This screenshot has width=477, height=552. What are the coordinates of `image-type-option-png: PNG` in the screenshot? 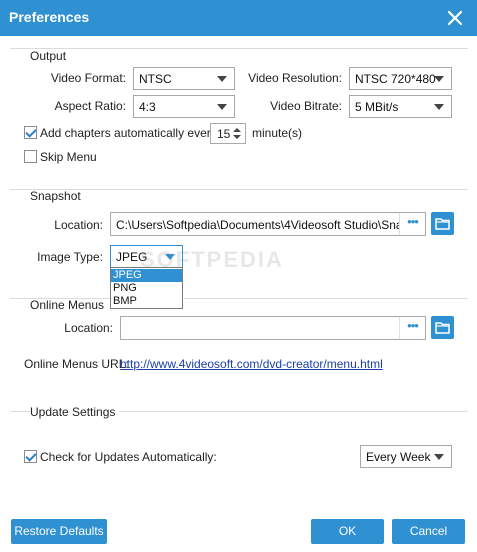 It's located at (146, 288).